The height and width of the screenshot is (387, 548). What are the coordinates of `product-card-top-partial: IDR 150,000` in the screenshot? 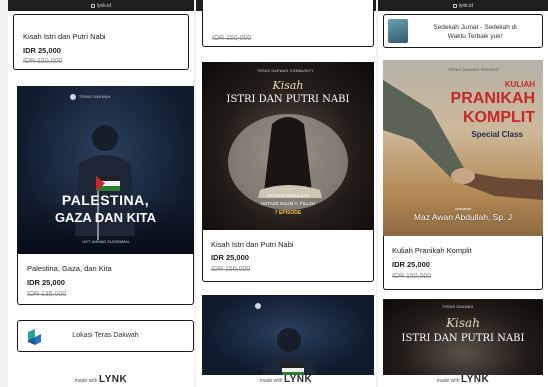 It's located at (288, 23).